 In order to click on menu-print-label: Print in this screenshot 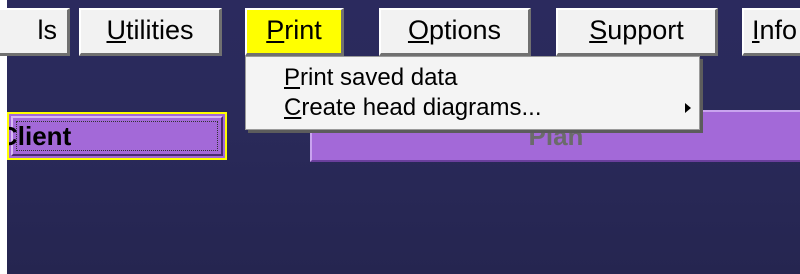, I will do `click(294, 30)`.